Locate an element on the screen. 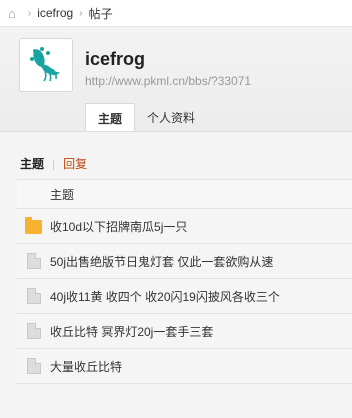 Image resolution: width=352 pixels, height=418 pixels. breadcrumb-posts: 帖子 is located at coordinates (101, 13).